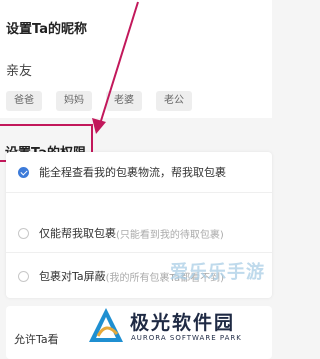 The height and width of the screenshot is (359, 320). I want to click on annotation-arrow-icon, so click(115, 67).